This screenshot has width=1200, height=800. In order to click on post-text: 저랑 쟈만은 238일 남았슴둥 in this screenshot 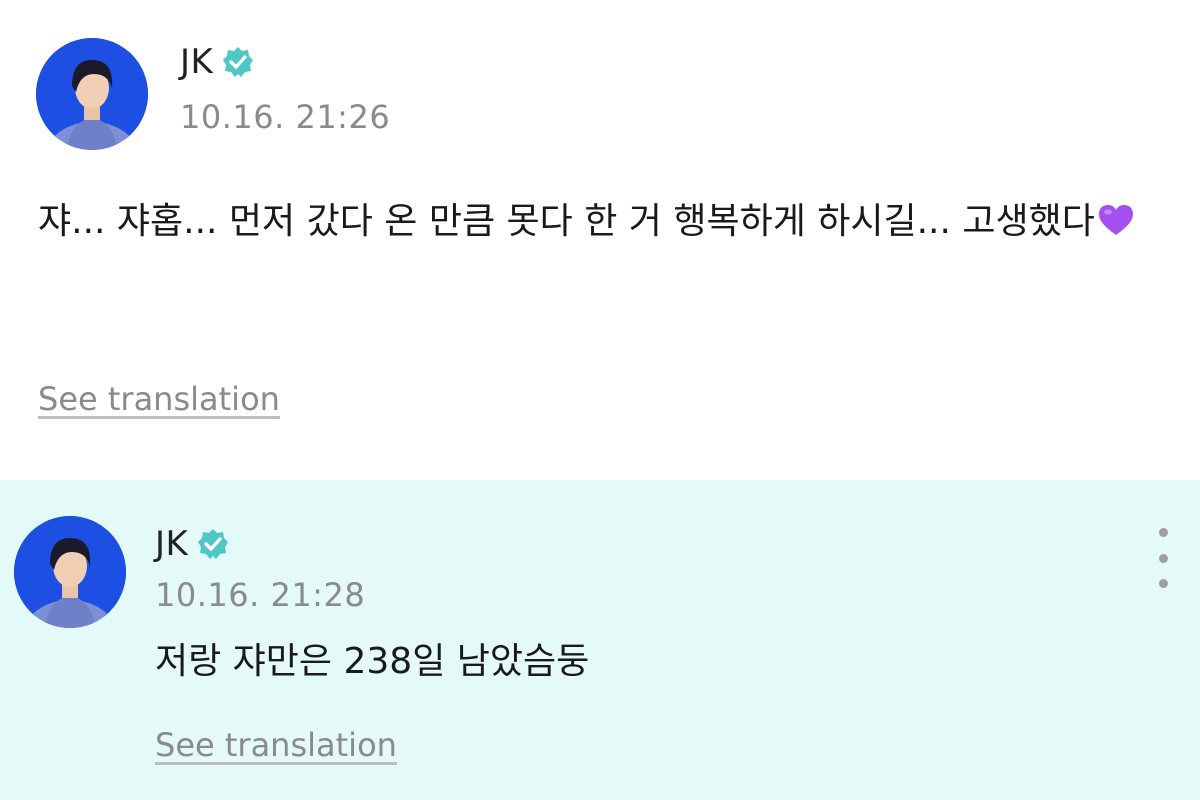, I will do `click(372, 661)`.